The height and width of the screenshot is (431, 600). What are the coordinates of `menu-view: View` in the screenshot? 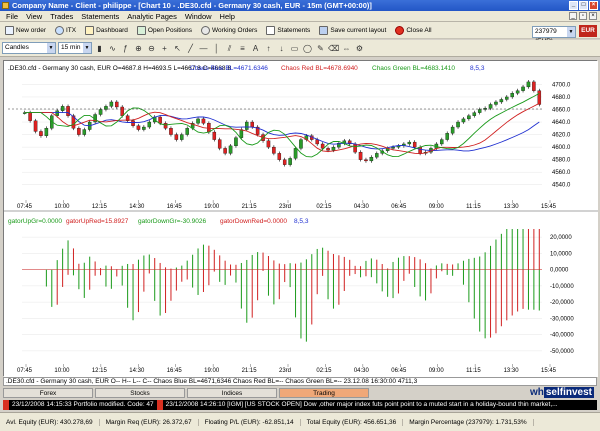 It's located at (34, 16).